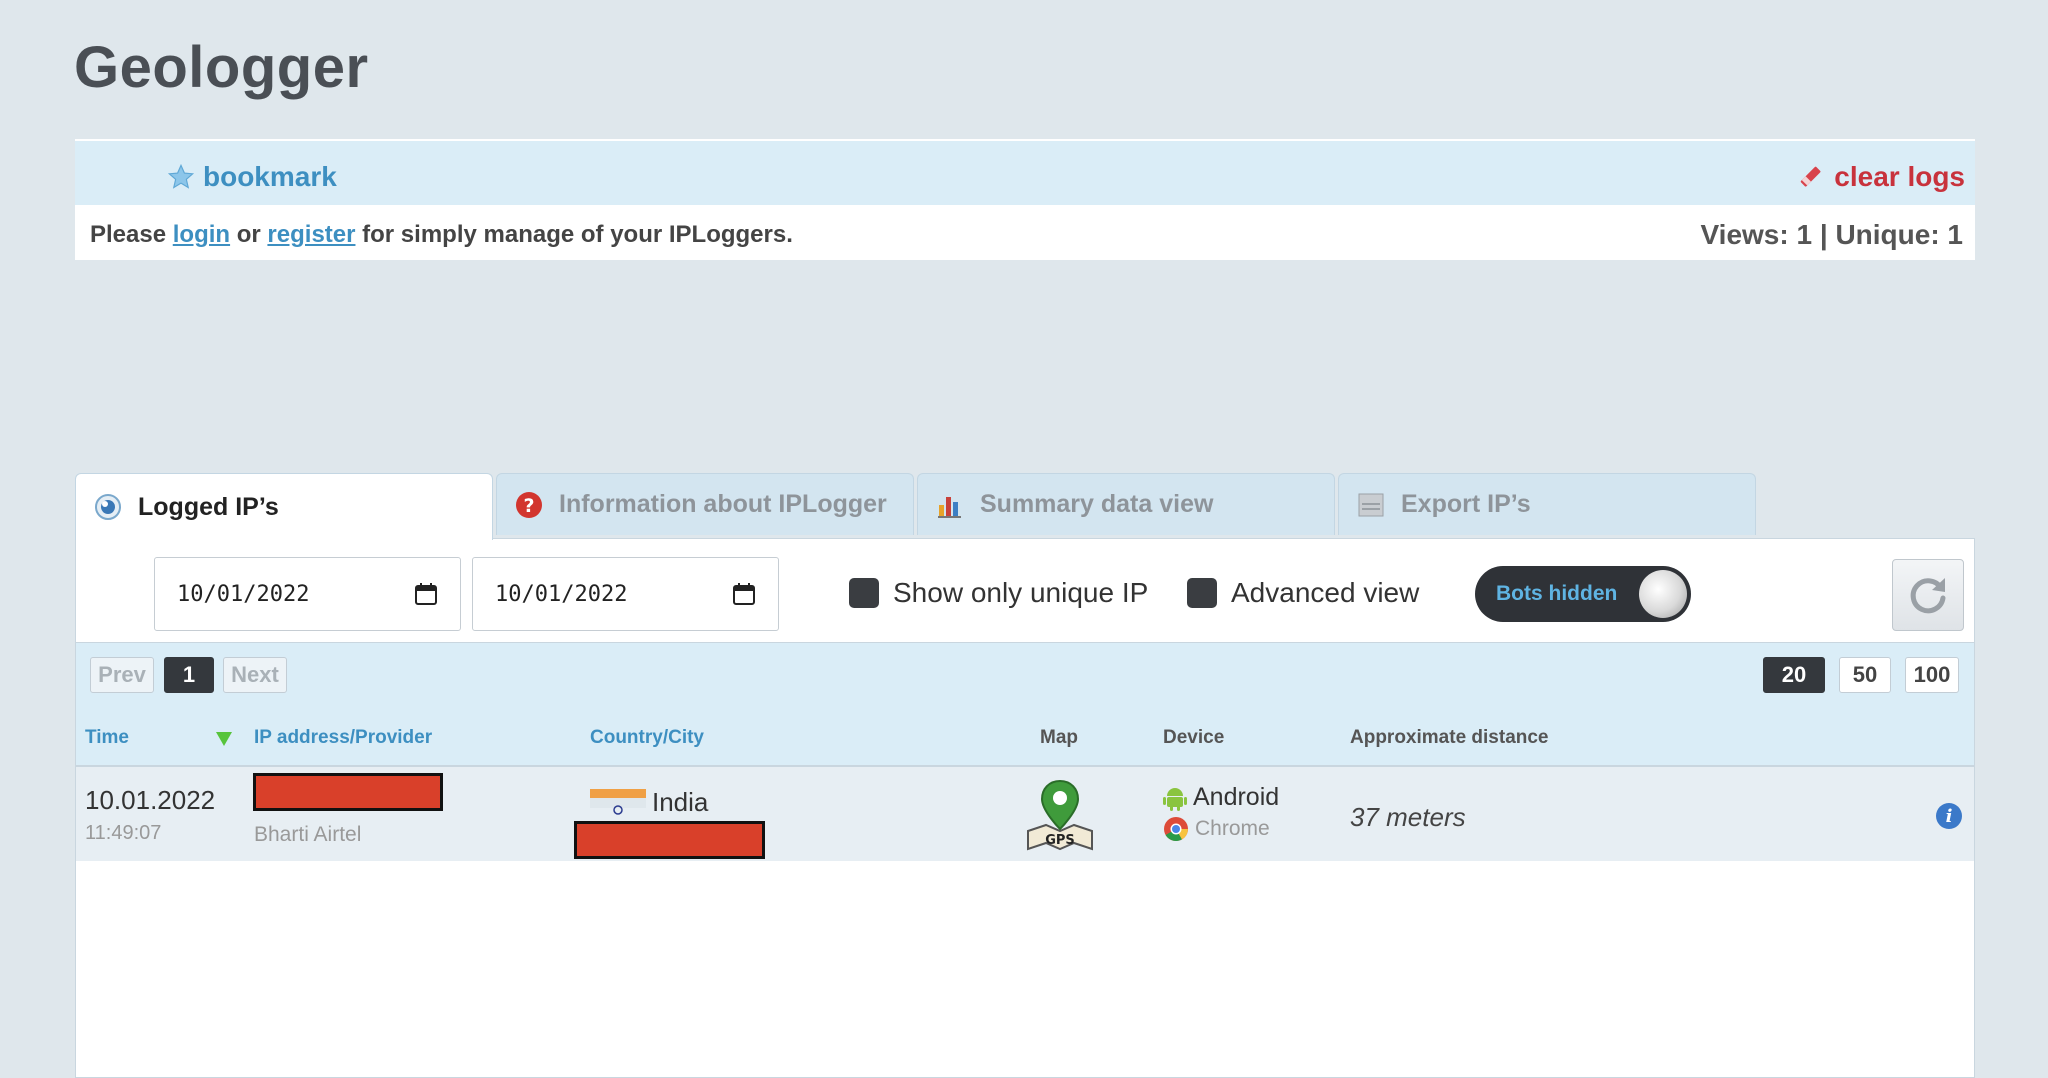 The height and width of the screenshot is (1078, 2048). Describe the element at coordinates (128, 234) in the screenshot. I see `message-text: Please` at that location.